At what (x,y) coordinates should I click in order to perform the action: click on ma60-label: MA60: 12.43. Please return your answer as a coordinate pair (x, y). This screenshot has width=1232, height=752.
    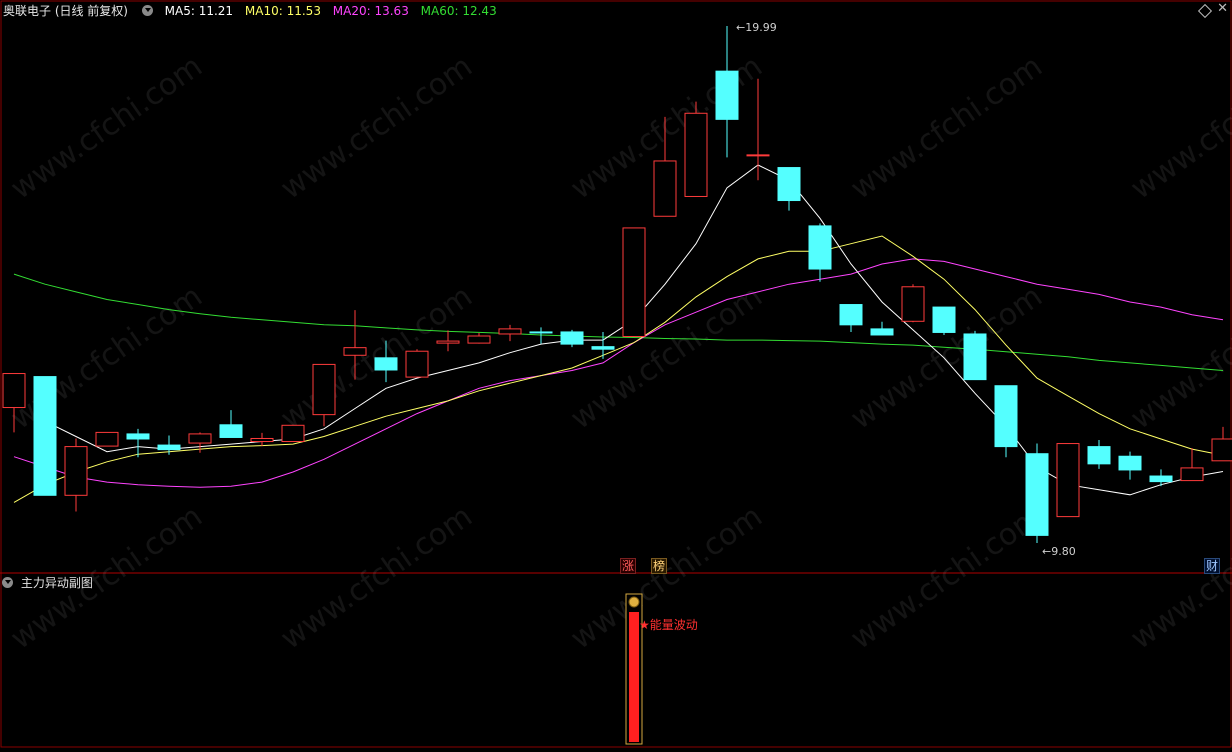
    Looking at the image, I should click on (458, 11).